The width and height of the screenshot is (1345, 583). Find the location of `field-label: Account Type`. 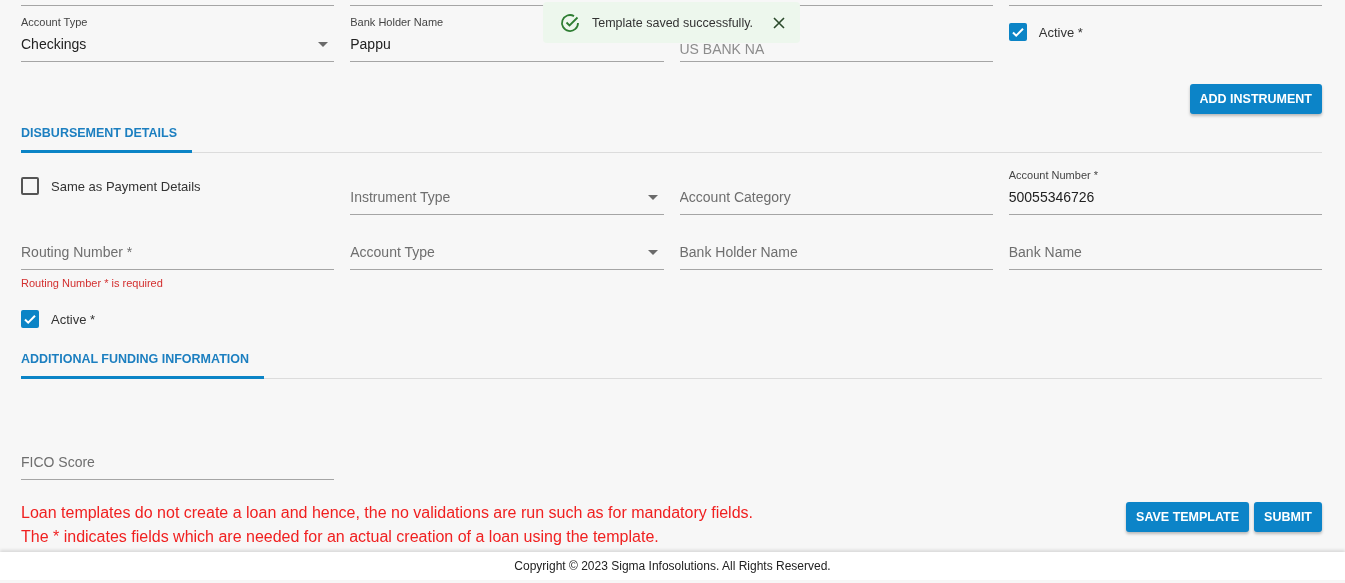

field-label: Account Type is located at coordinates (54, 22).